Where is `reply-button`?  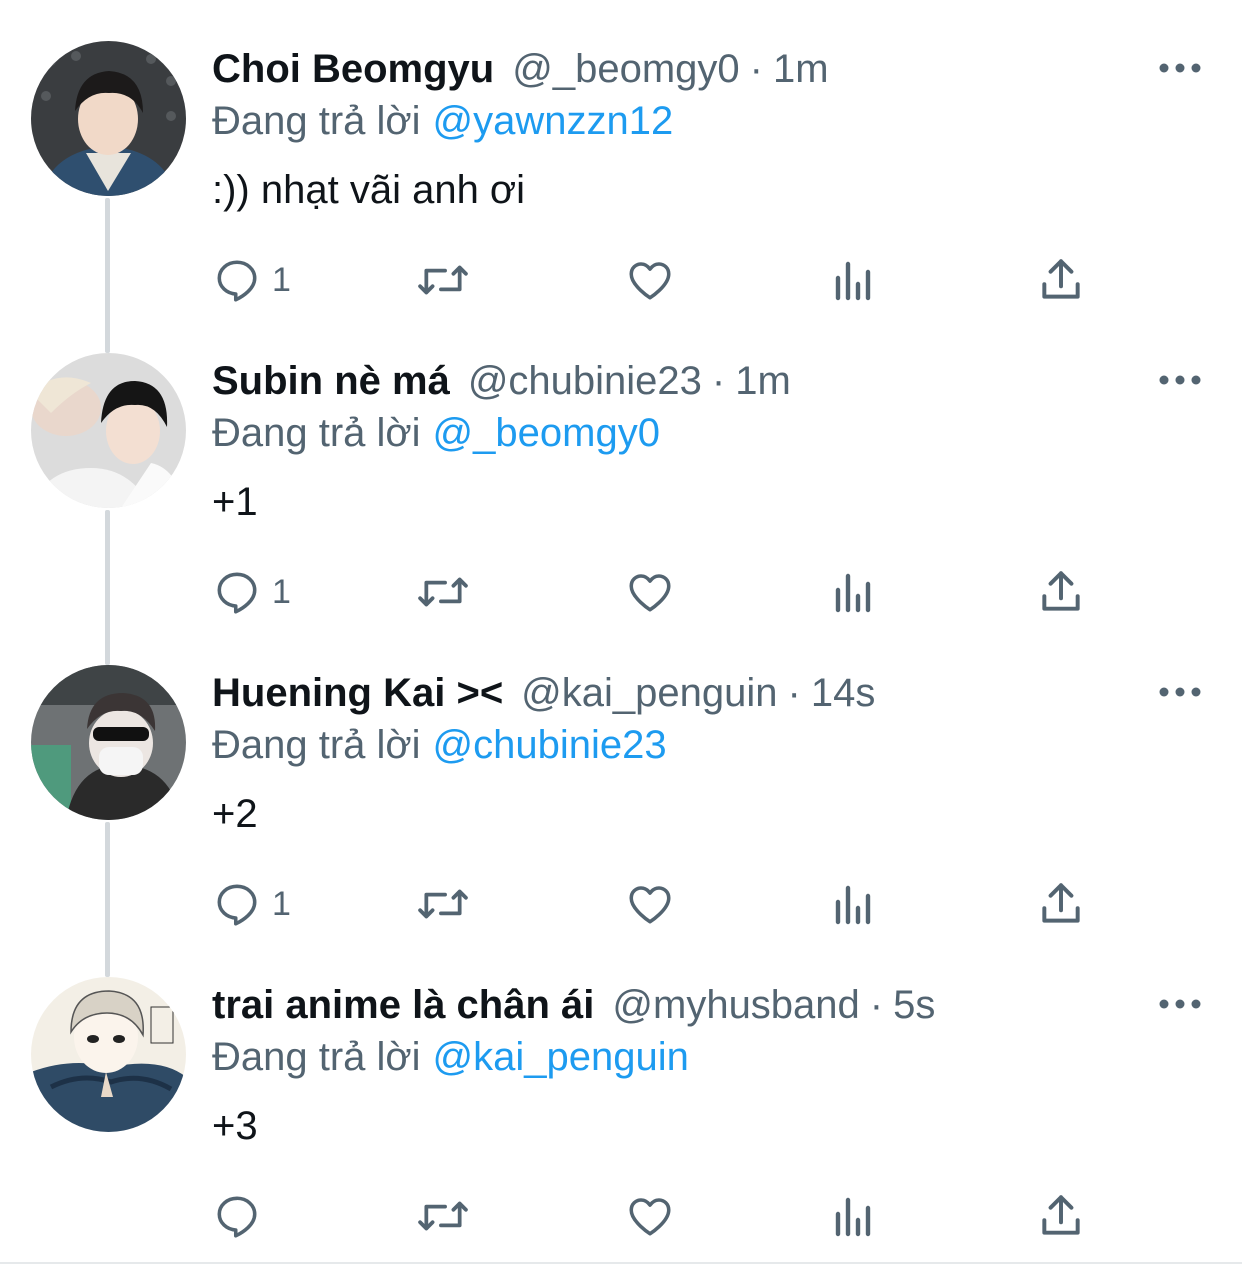
reply-button is located at coordinates (242, 1216).